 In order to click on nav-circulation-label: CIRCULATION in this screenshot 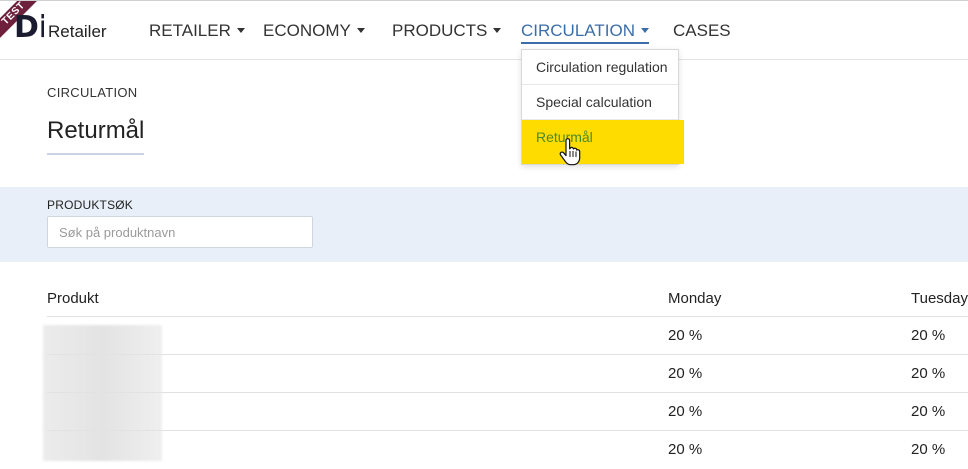, I will do `click(578, 30)`.